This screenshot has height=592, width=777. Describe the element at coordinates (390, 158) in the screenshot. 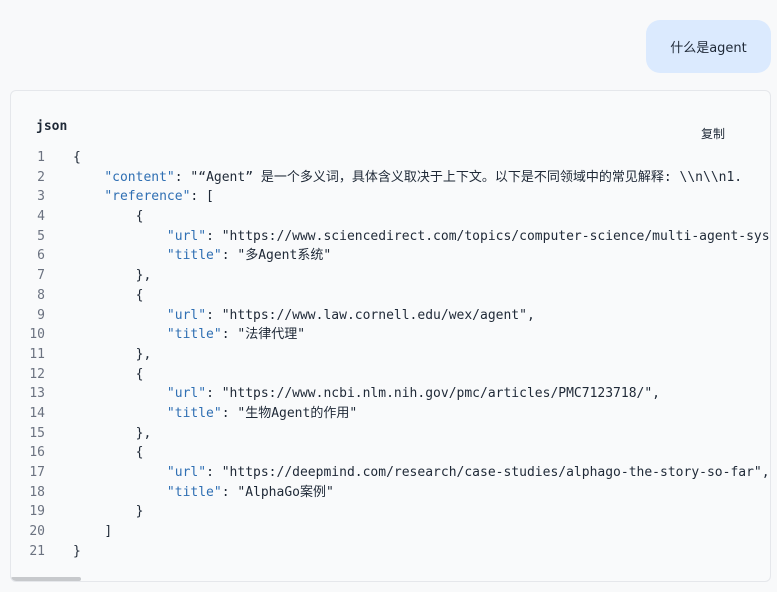

I see `code-line: 1{` at that location.